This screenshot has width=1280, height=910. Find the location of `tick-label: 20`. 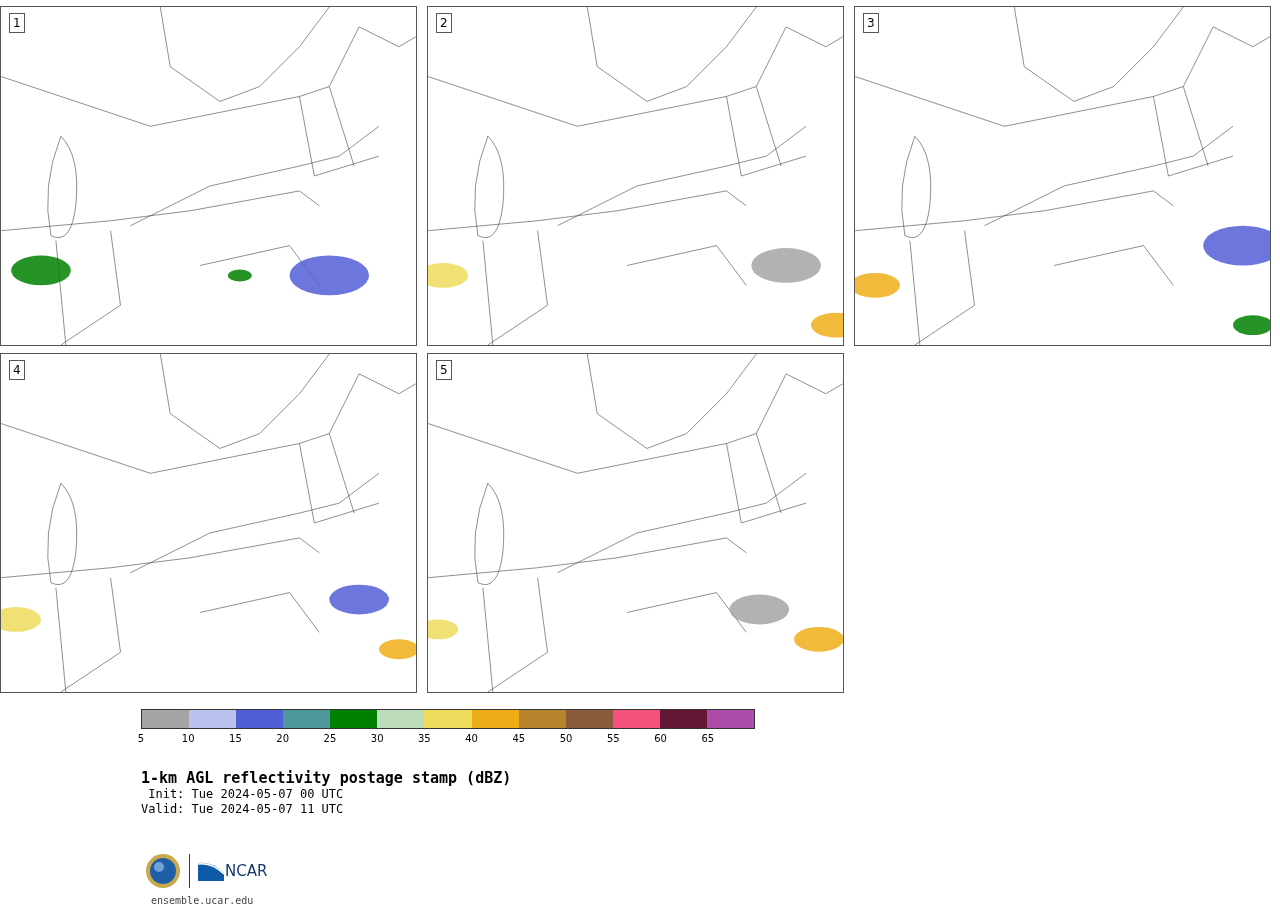

tick-label: 20 is located at coordinates (283, 739).